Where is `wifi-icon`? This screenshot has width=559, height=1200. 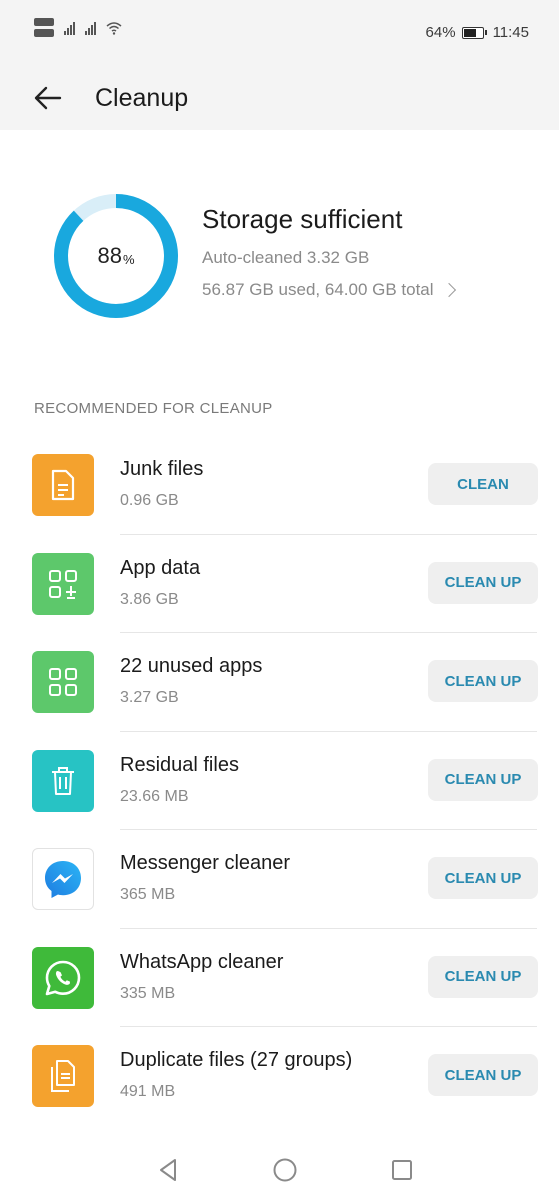 wifi-icon is located at coordinates (114, 28).